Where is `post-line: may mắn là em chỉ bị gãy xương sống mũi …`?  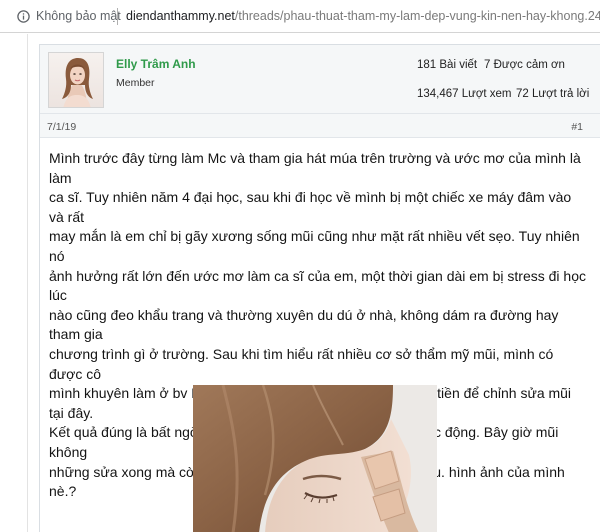 post-line: may mắn là em chỉ bị gãy xương sống mũi … is located at coordinates (314, 246).